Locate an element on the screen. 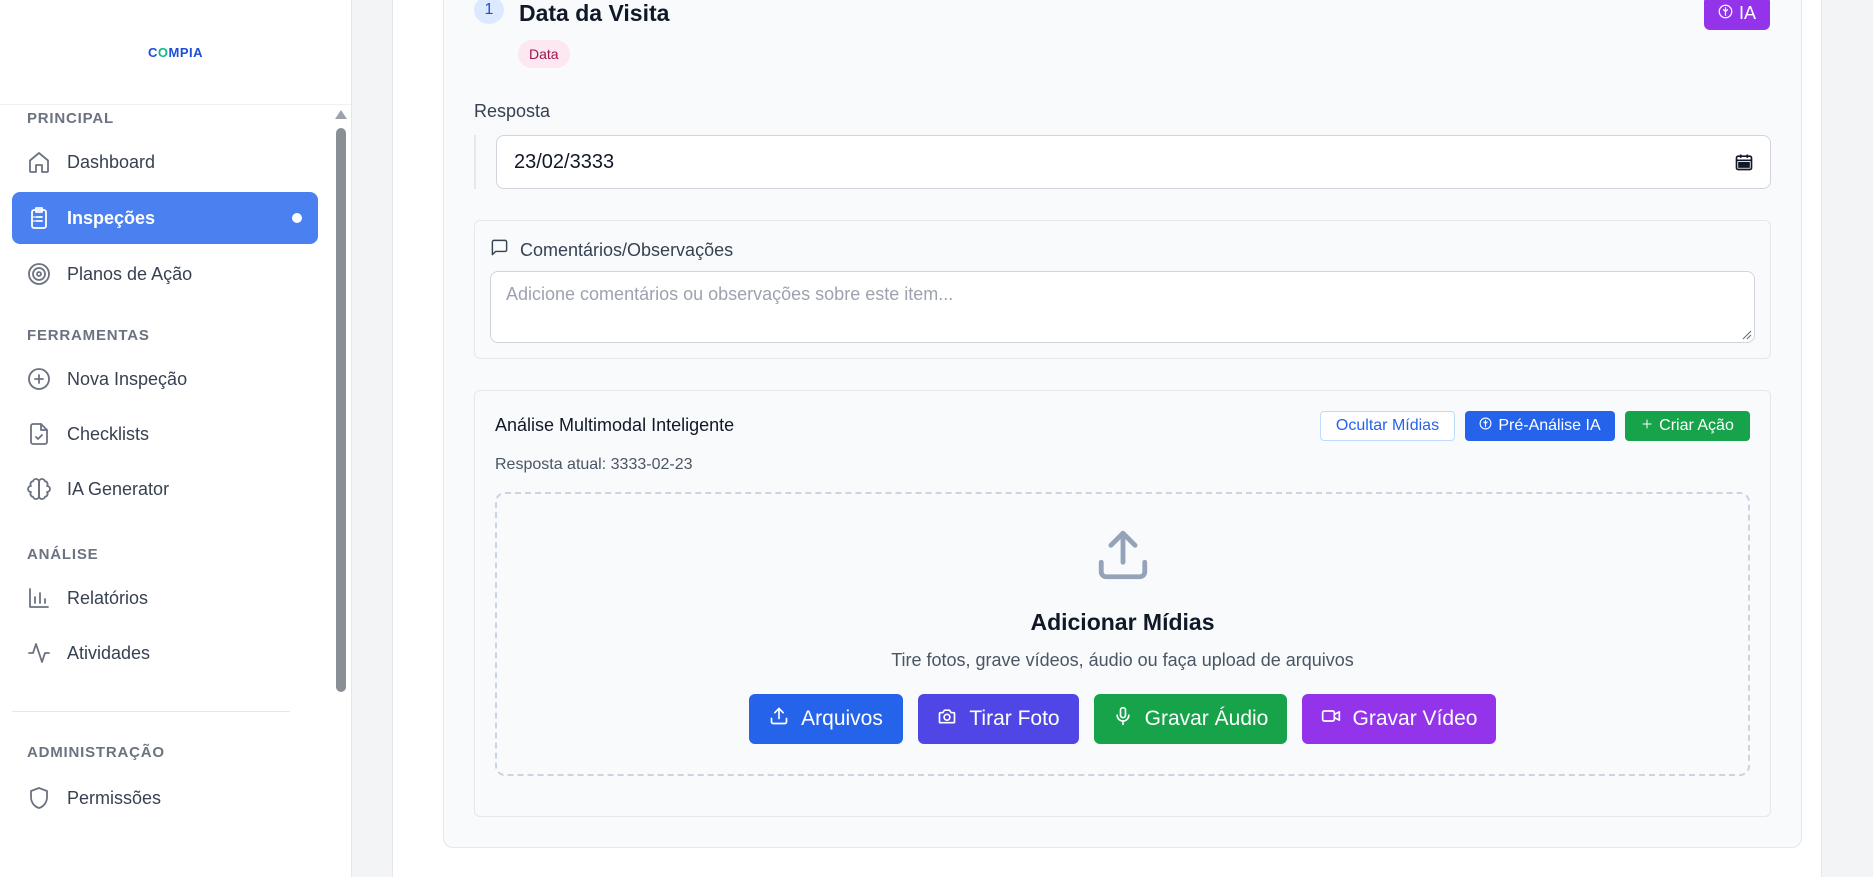  record-video-button: Gravar Vídeo is located at coordinates (1399, 719).